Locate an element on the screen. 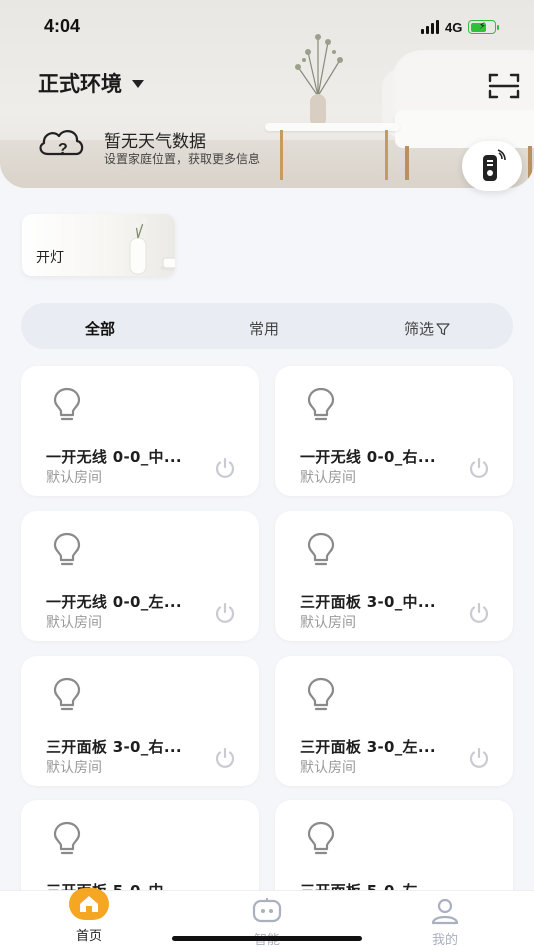 This screenshot has width=534, height=950. device-filter-tabs: 全部 常用 筛选 is located at coordinates (267, 326).